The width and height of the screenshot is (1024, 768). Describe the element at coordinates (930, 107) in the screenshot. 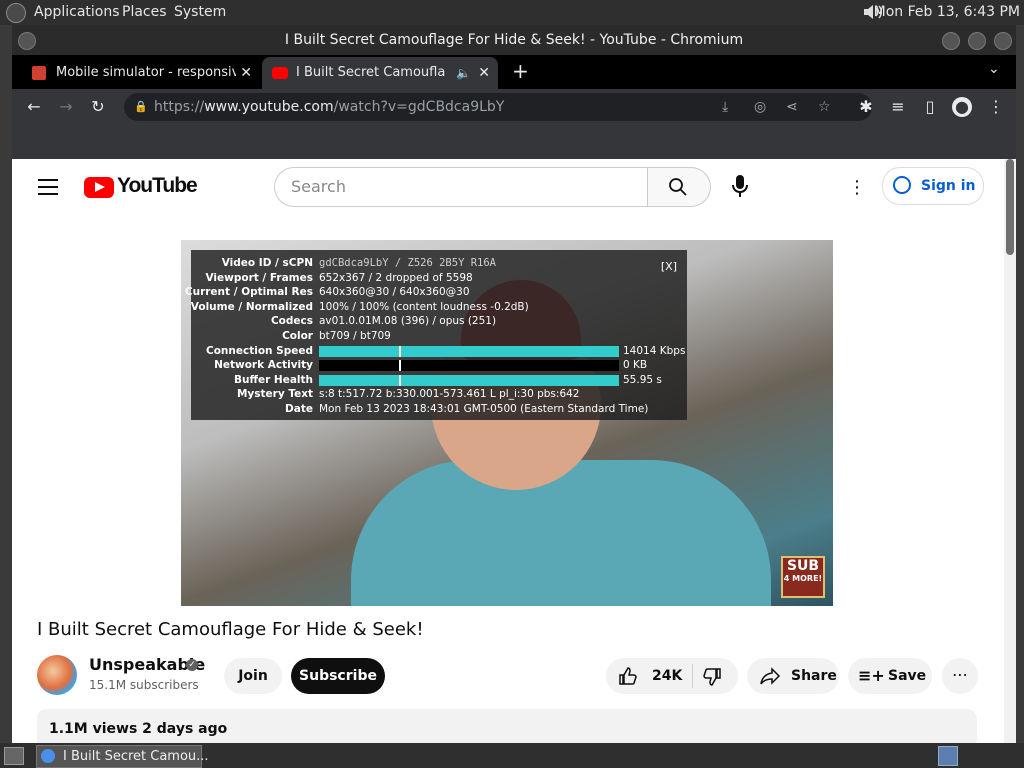

I see `side-panel-icon: ▯` at that location.